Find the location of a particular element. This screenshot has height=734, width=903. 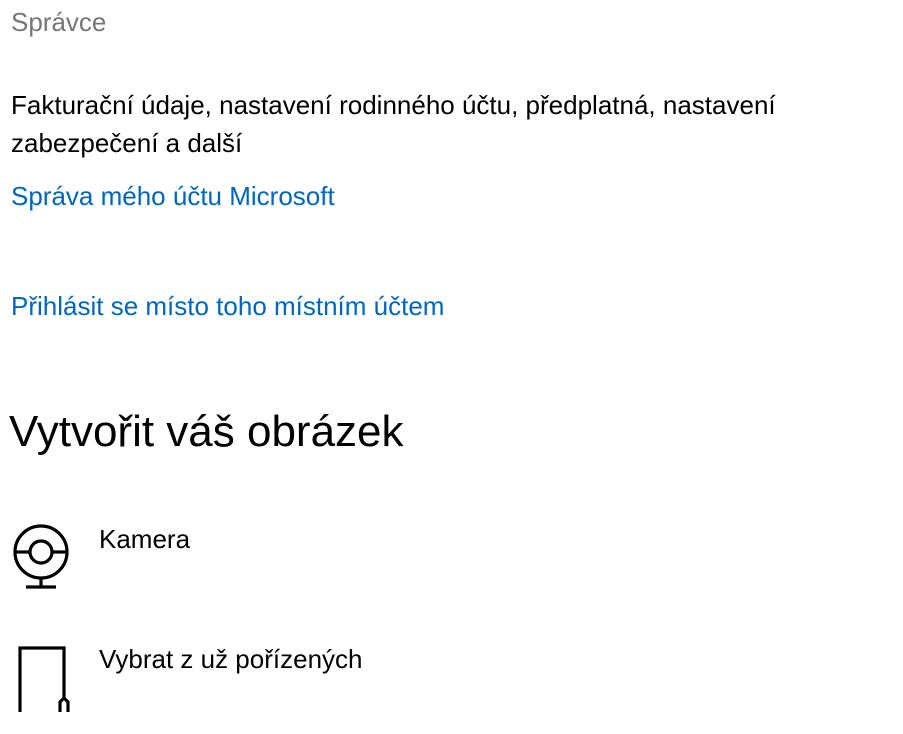

camera-option: Kamera is located at coordinates (300, 552).